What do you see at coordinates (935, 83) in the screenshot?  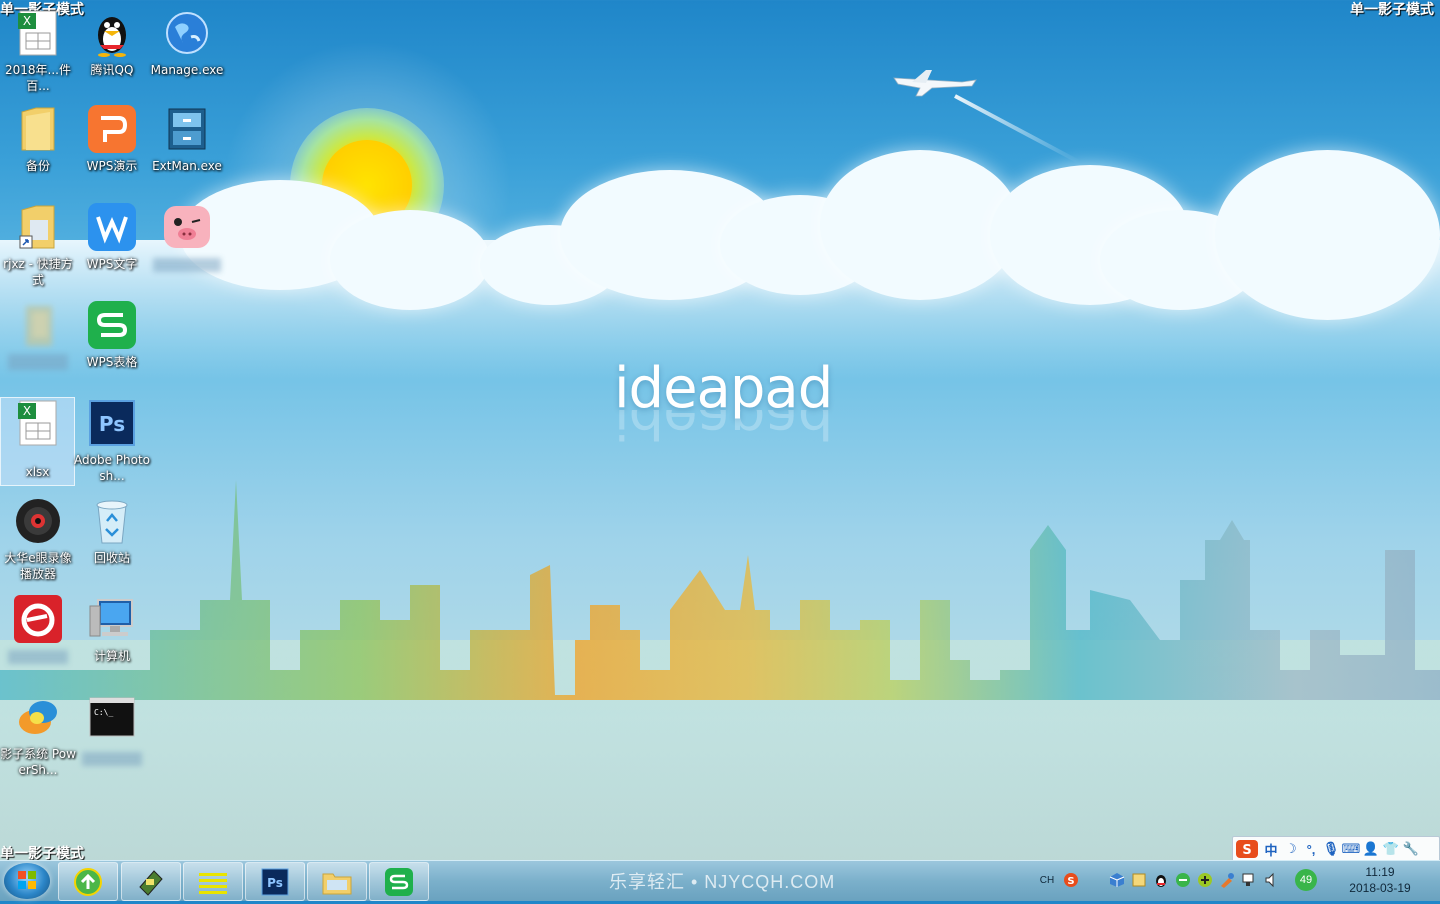 I see `airplane-icon` at bounding box center [935, 83].